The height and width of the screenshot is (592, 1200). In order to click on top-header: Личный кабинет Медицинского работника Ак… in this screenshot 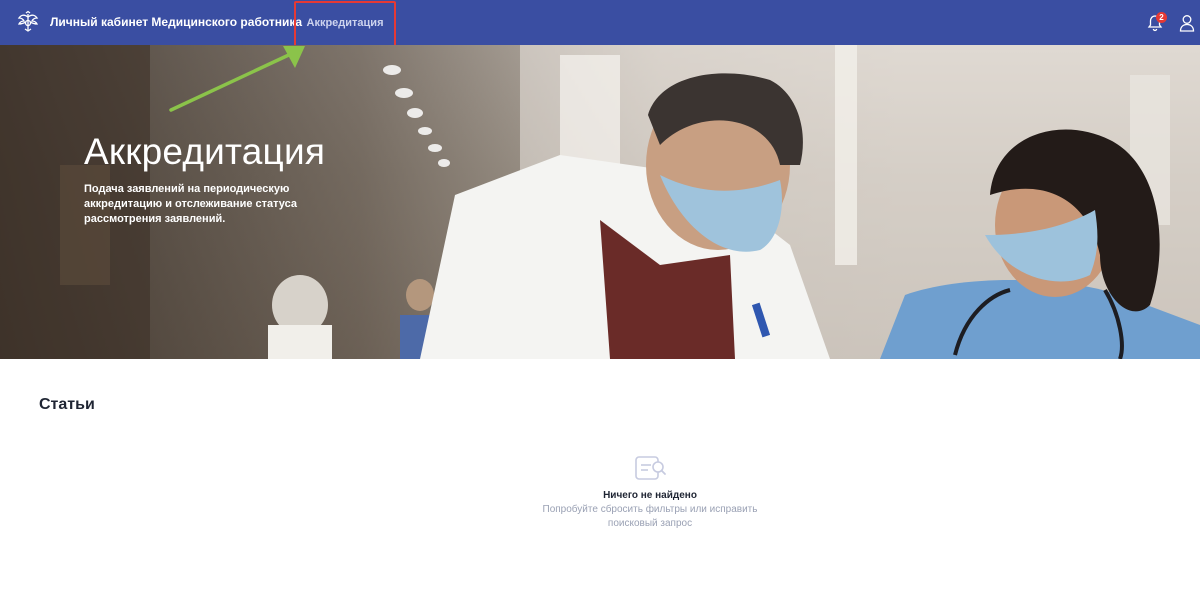, I will do `click(600, 25)`.